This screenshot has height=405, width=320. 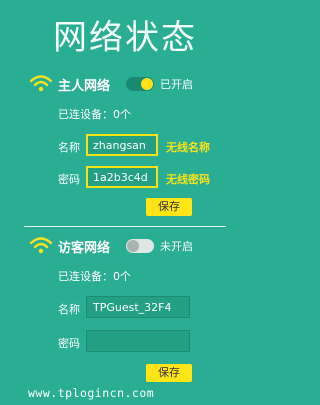 What do you see at coordinates (138, 341) in the screenshot?
I see `guest-password-input` at bounding box center [138, 341].